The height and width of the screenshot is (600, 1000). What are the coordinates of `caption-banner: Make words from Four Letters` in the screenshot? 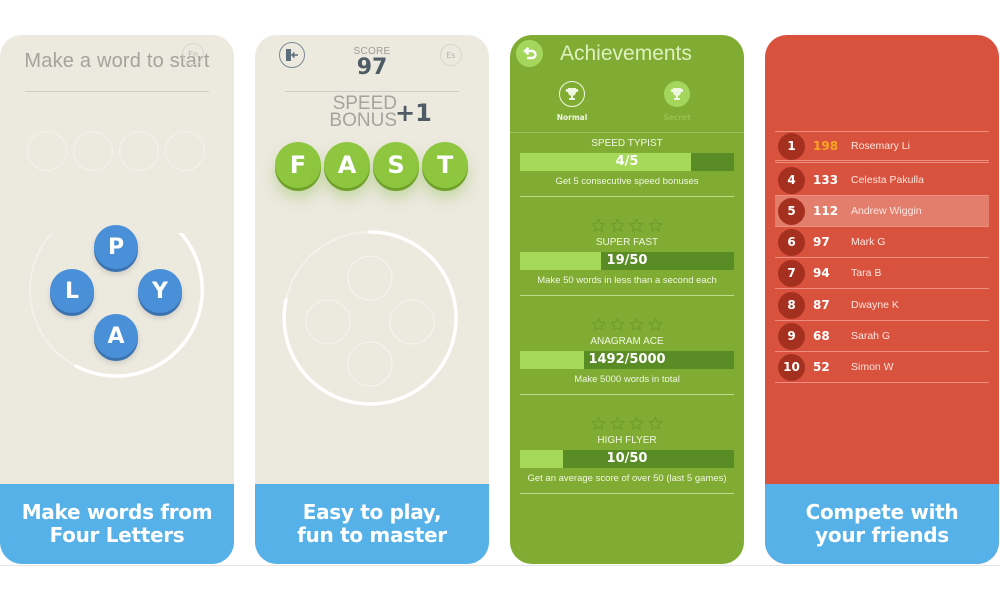 It's located at (117, 524).